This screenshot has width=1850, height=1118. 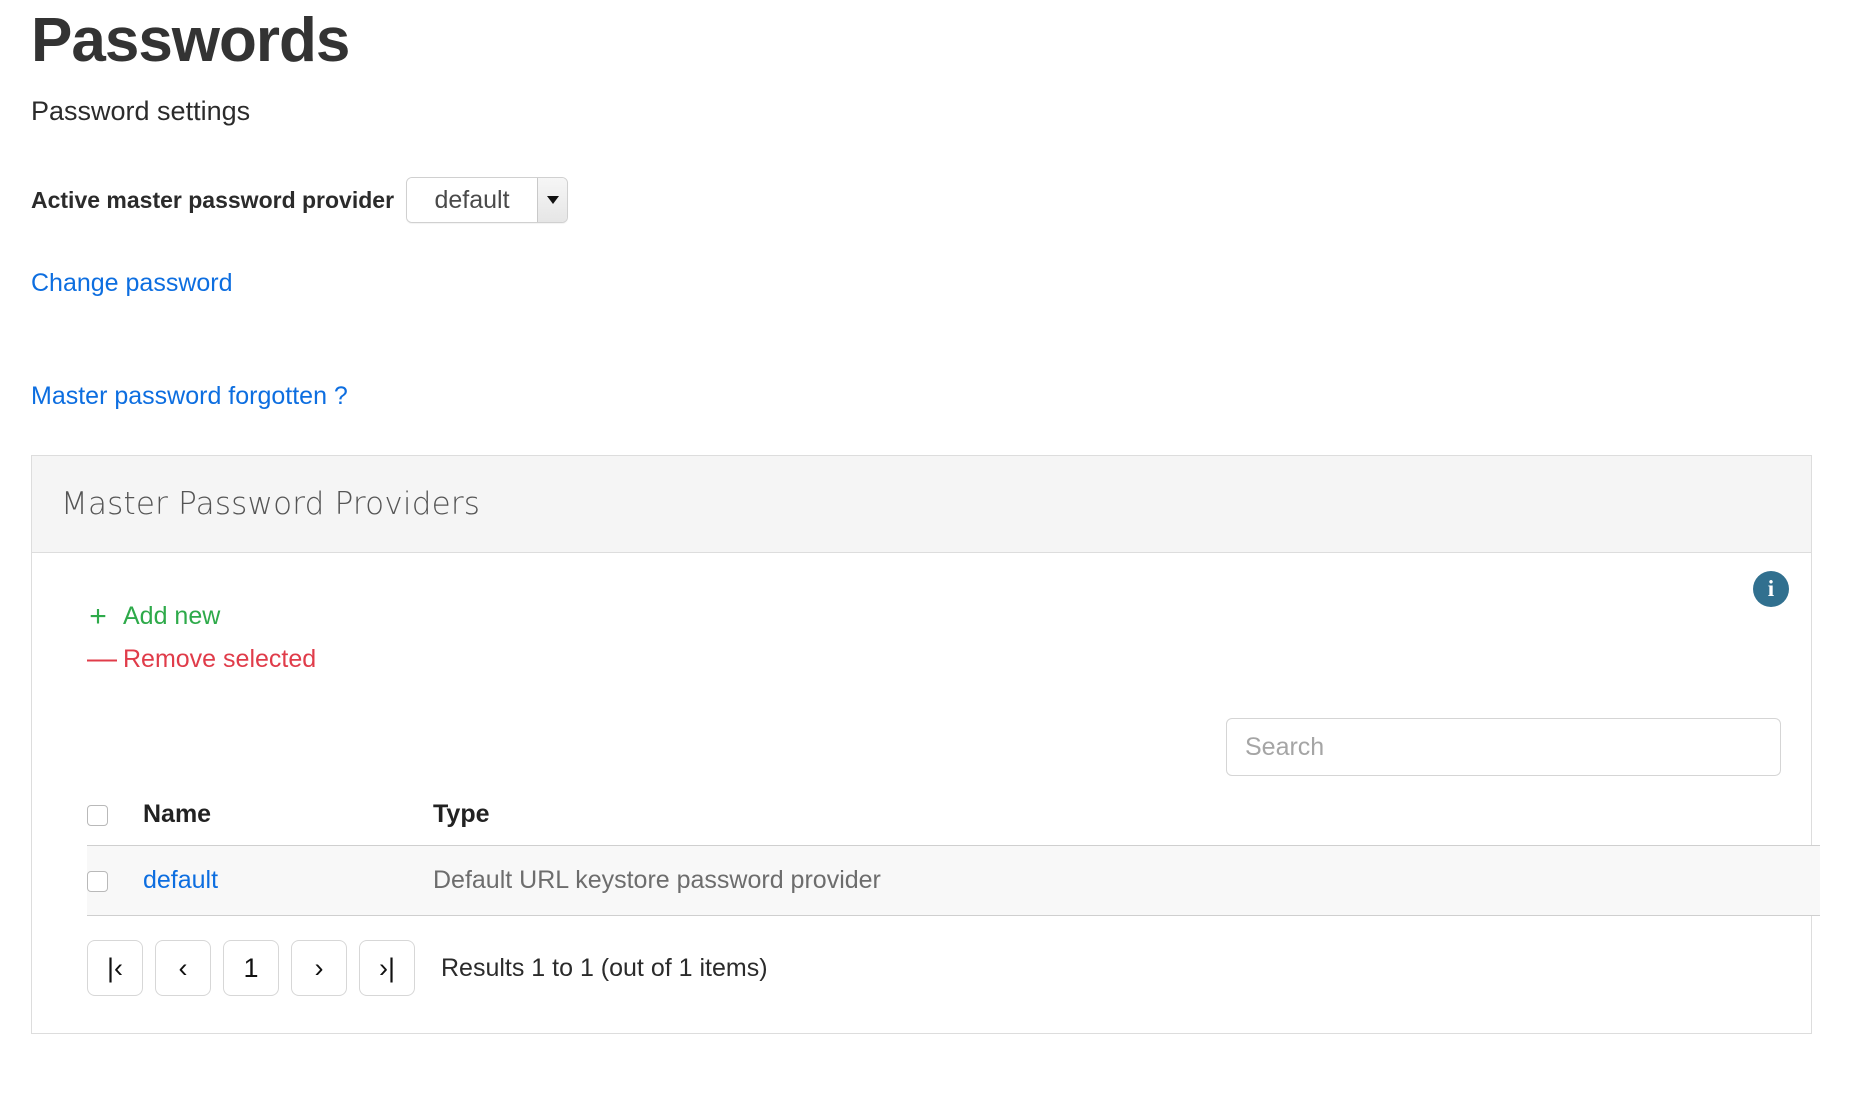 What do you see at coordinates (940, 200) in the screenshot?
I see `active-master-password-provider-row: Active master password provider default` at bounding box center [940, 200].